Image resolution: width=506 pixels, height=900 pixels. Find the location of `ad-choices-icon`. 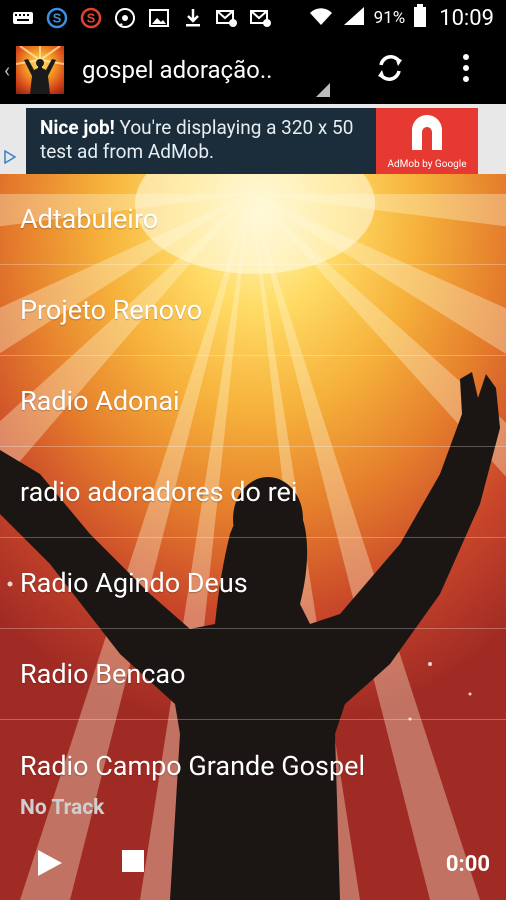

ad-choices-icon is located at coordinates (11, 157).